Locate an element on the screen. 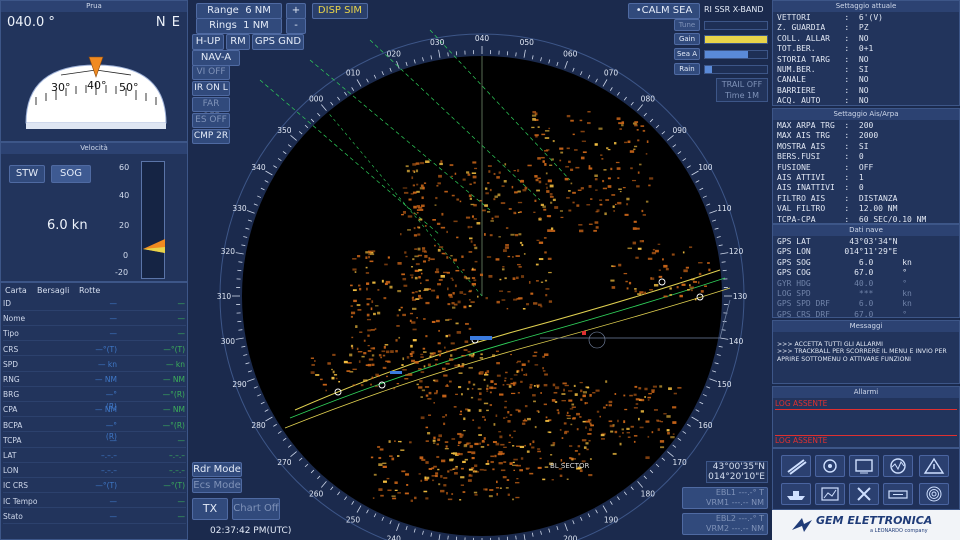  range-minus-button: - is located at coordinates (296, 26).